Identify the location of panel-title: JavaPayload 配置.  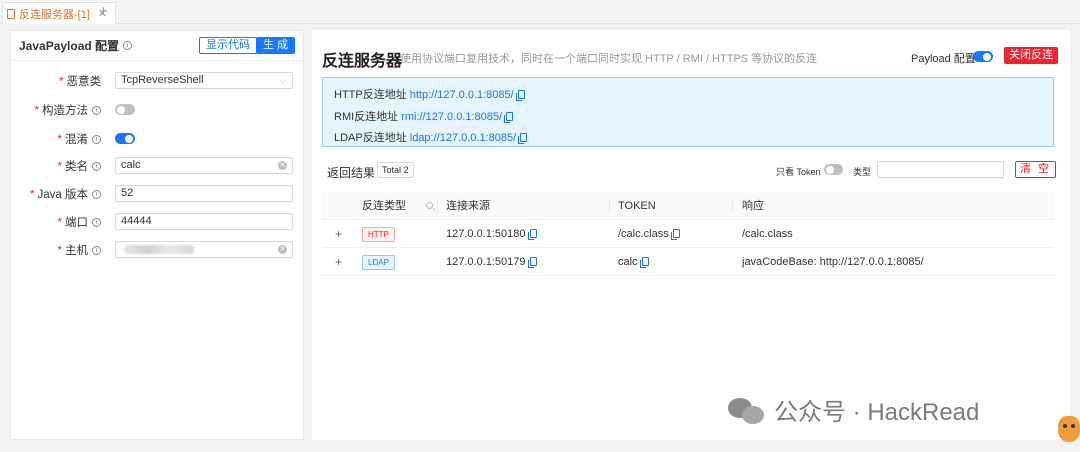
(69, 46).